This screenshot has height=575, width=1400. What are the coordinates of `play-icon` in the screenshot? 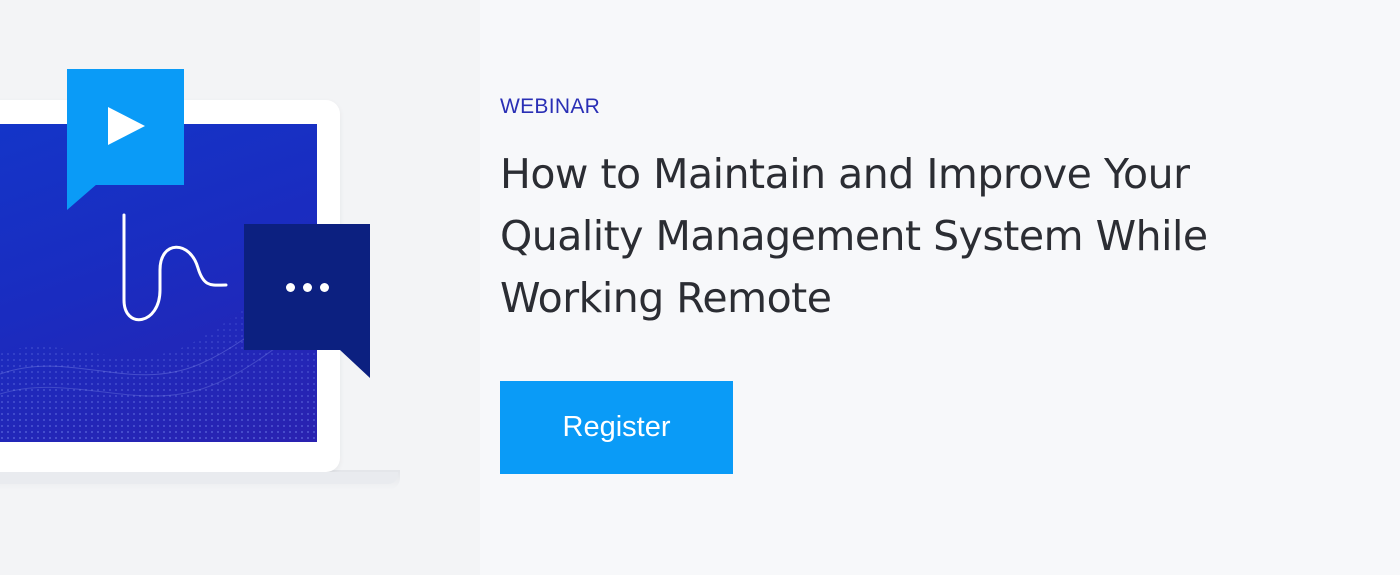 It's located at (126, 126).